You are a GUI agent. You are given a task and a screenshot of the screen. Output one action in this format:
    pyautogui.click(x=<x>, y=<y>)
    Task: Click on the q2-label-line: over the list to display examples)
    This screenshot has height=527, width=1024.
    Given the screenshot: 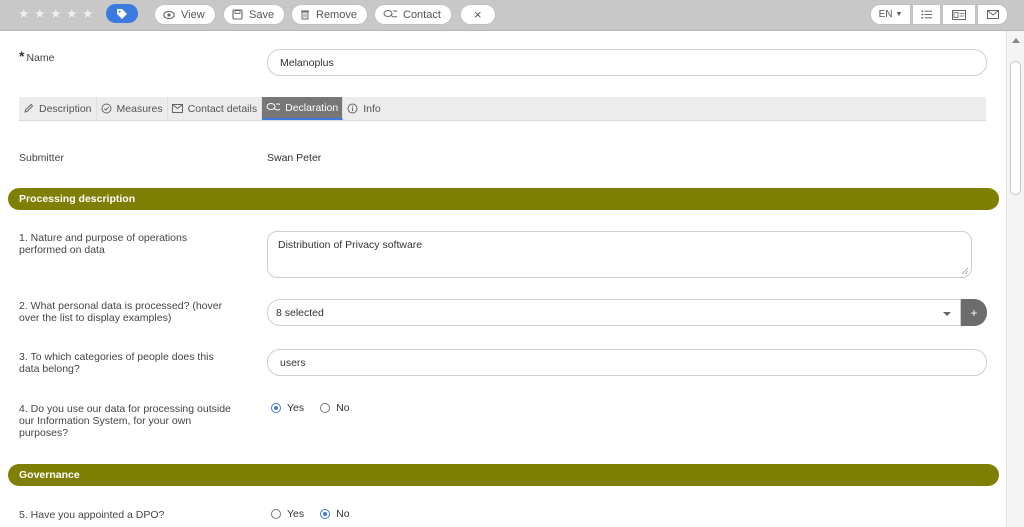 What is the action you would take?
    pyautogui.click(x=95, y=318)
    